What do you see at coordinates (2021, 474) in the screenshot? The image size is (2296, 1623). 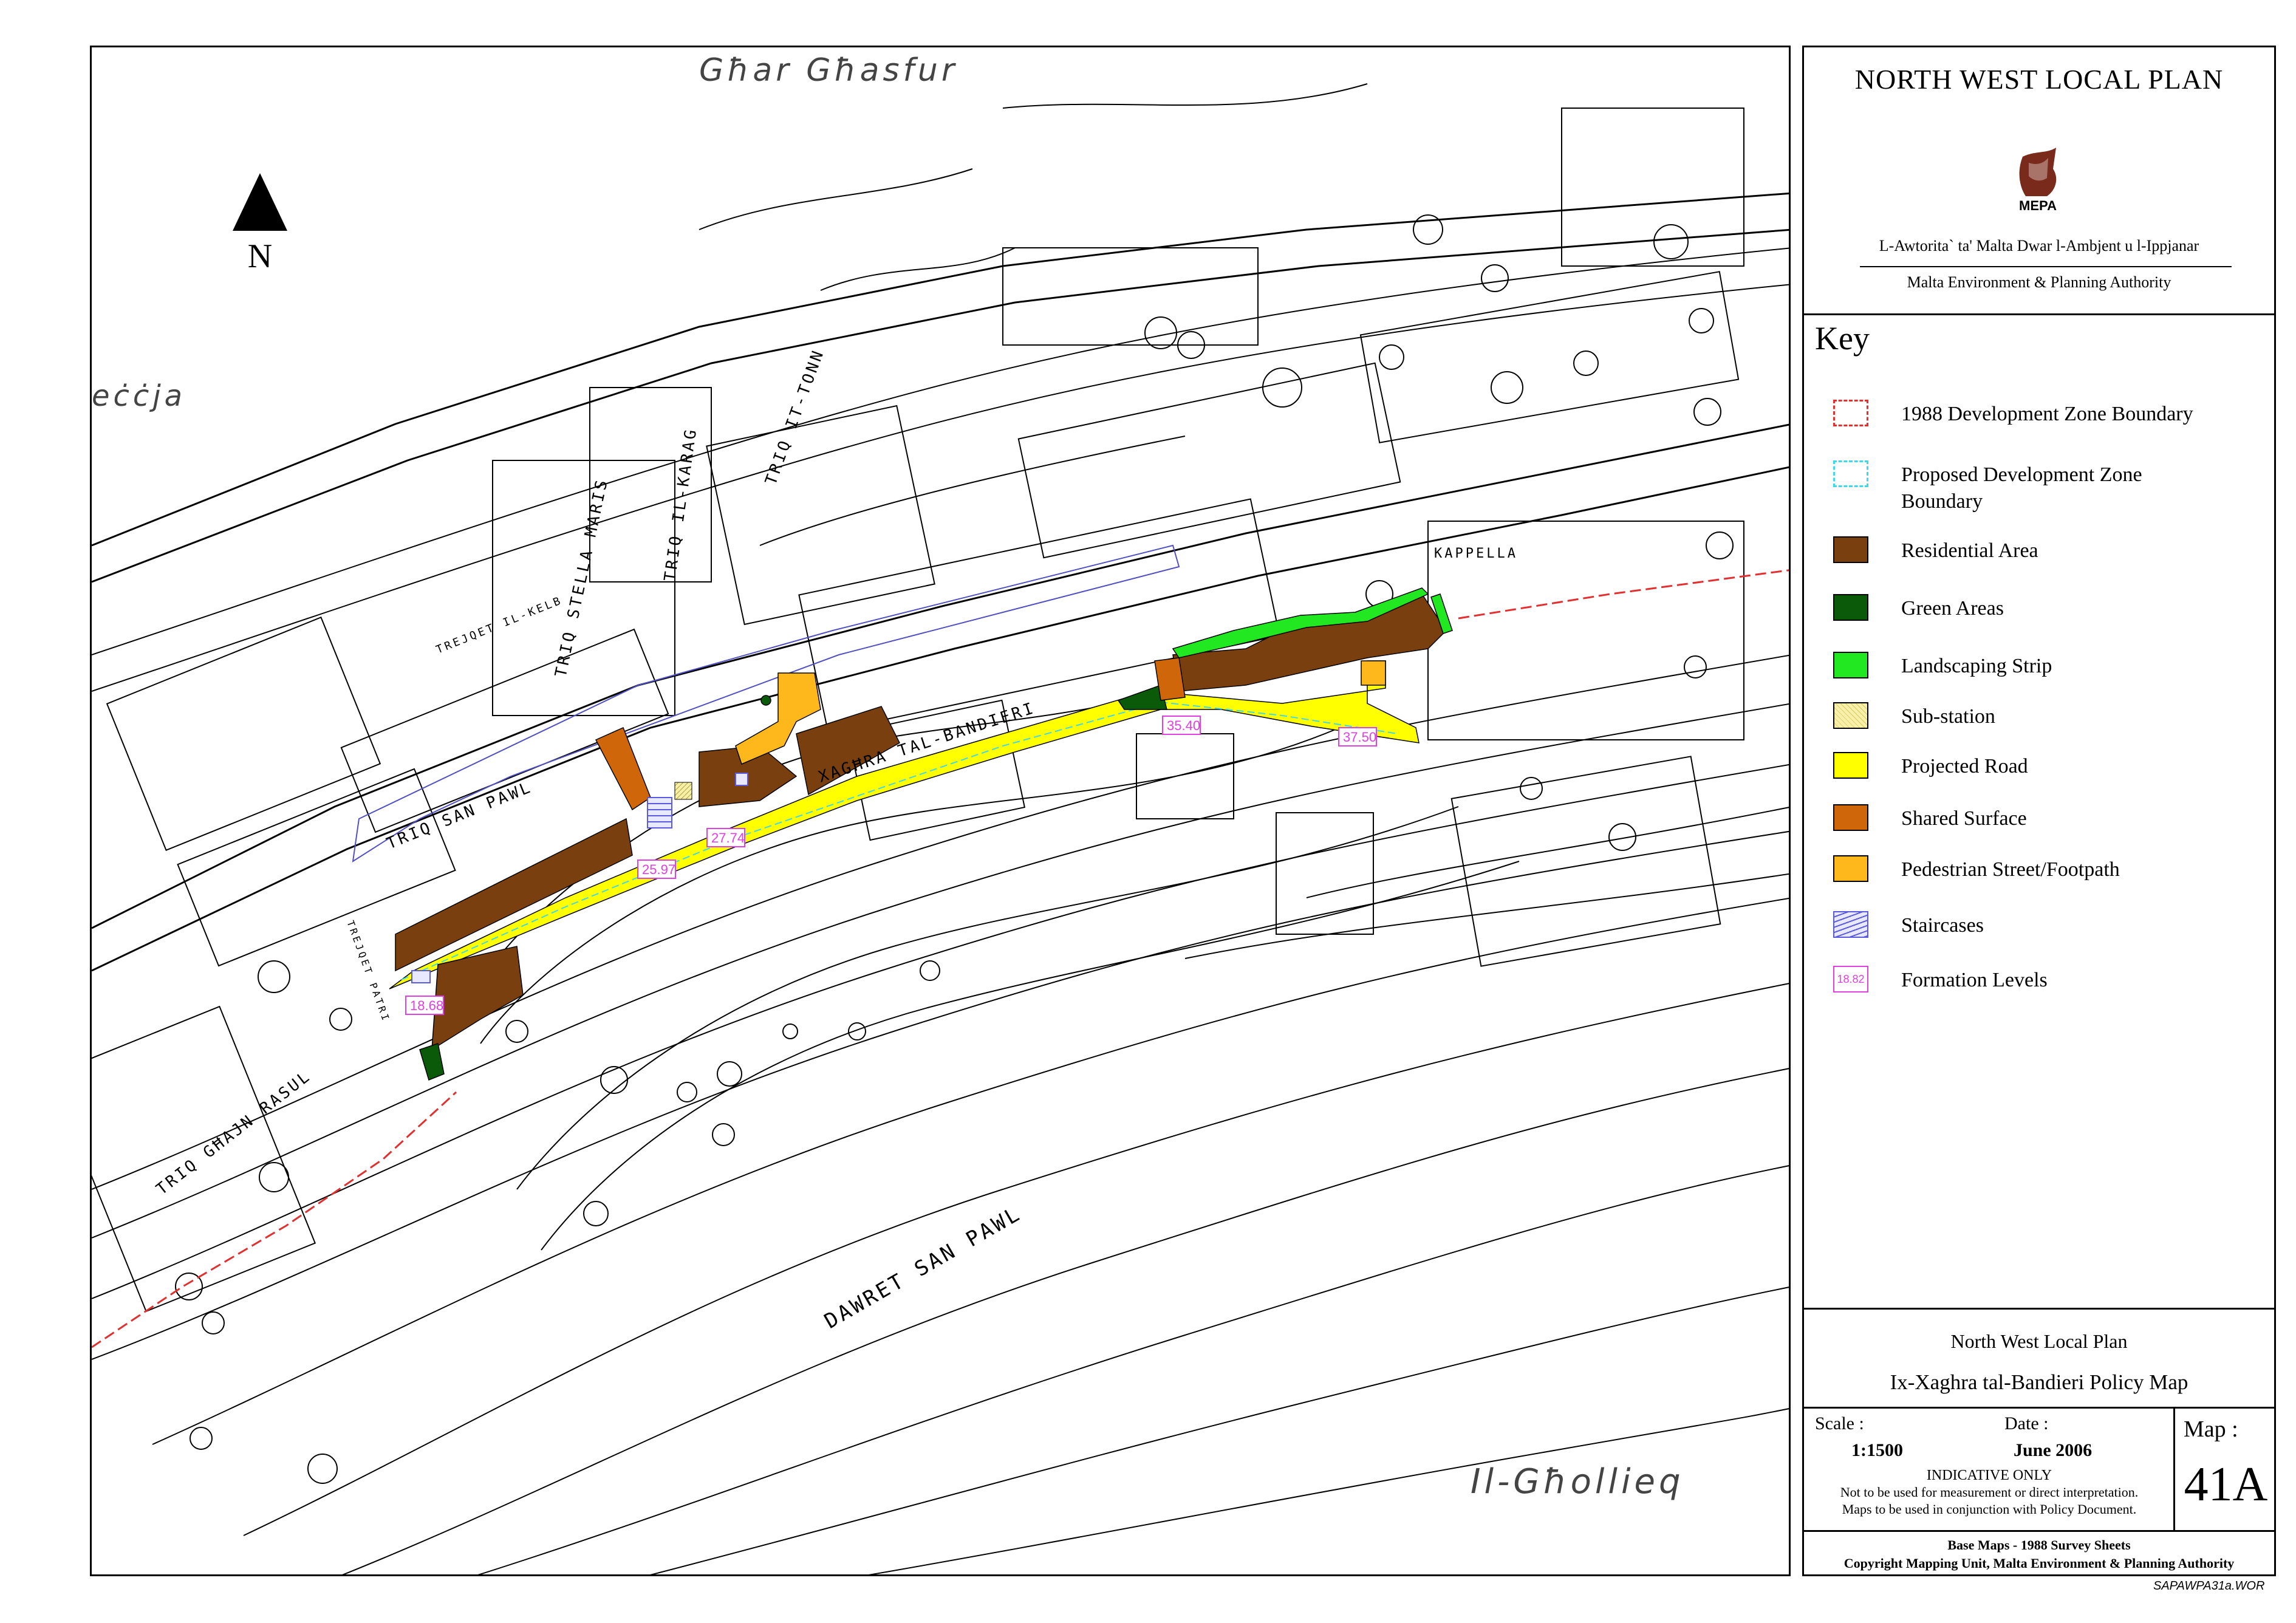 I see `key-label: Proposed Development Zone` at bounding box center [2021, 474].